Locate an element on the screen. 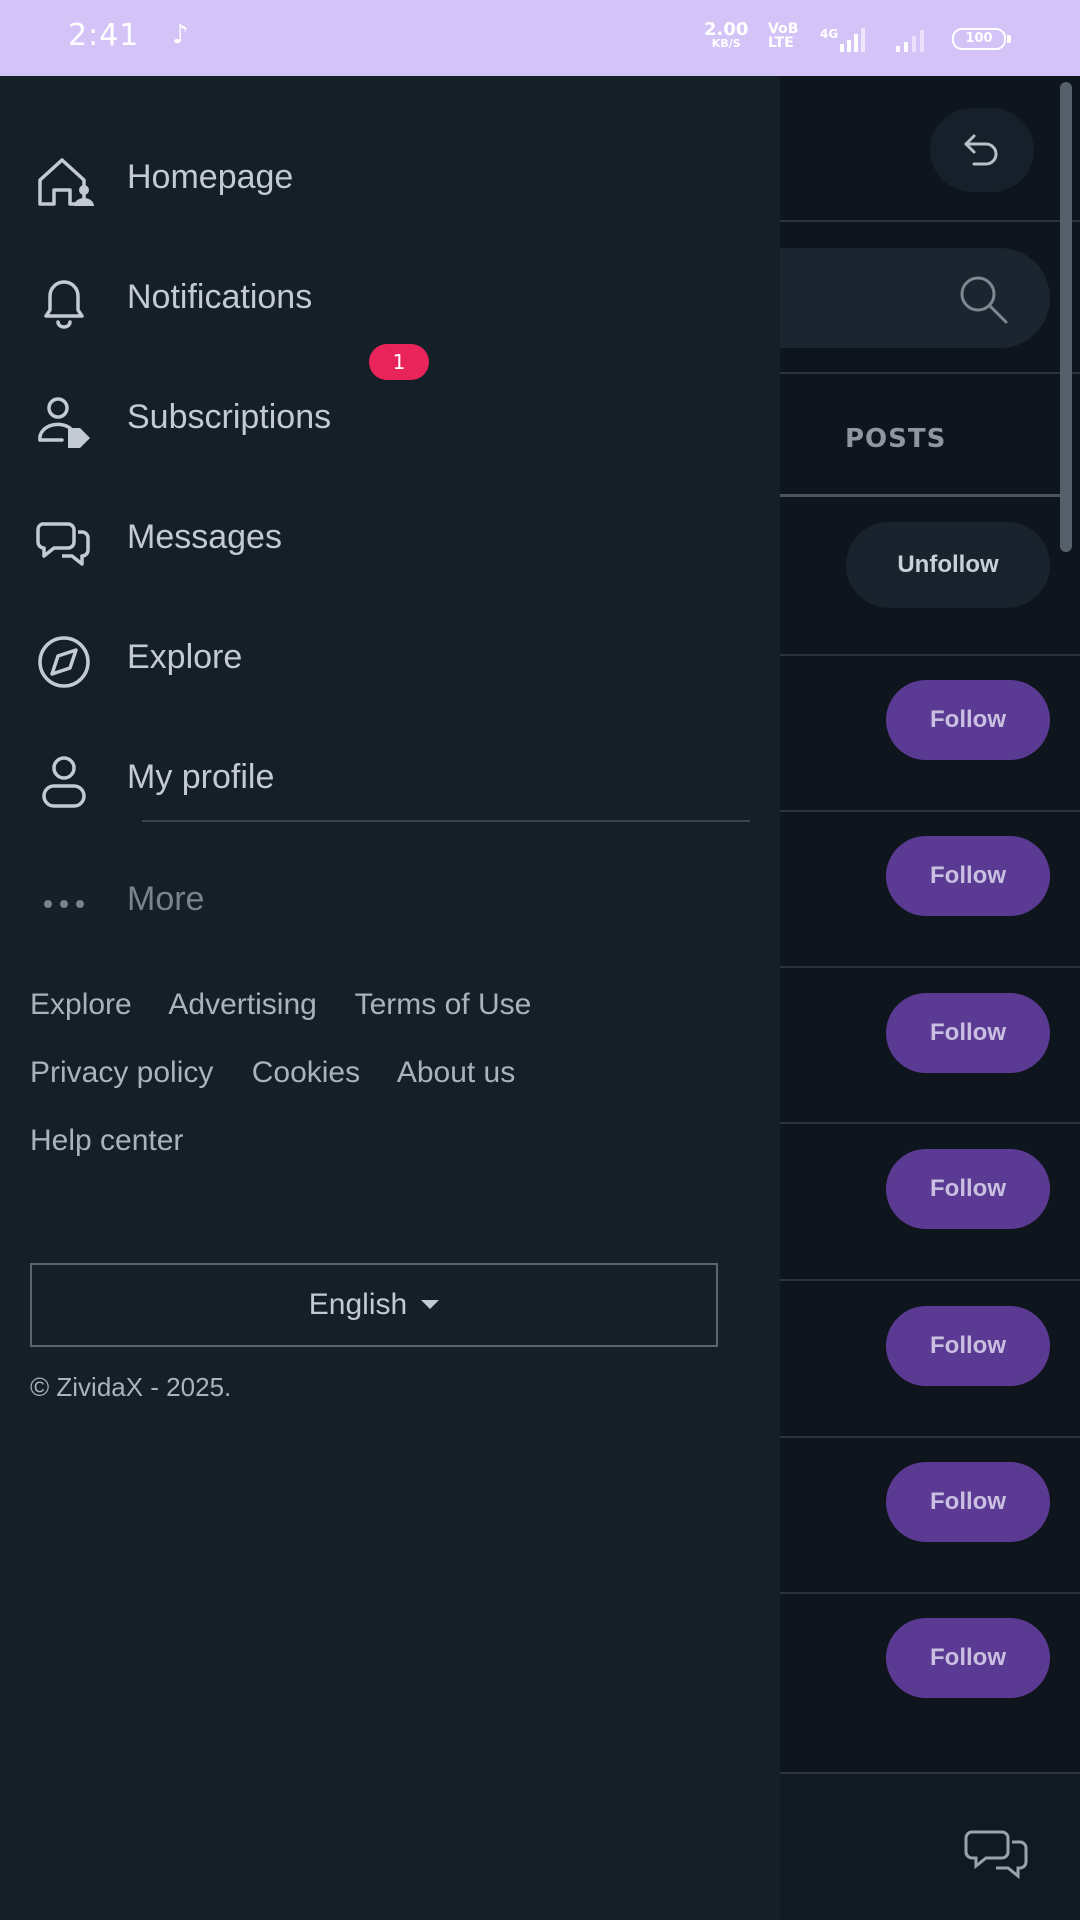  status-time: 2:41 is located at coordinates (104, 35).